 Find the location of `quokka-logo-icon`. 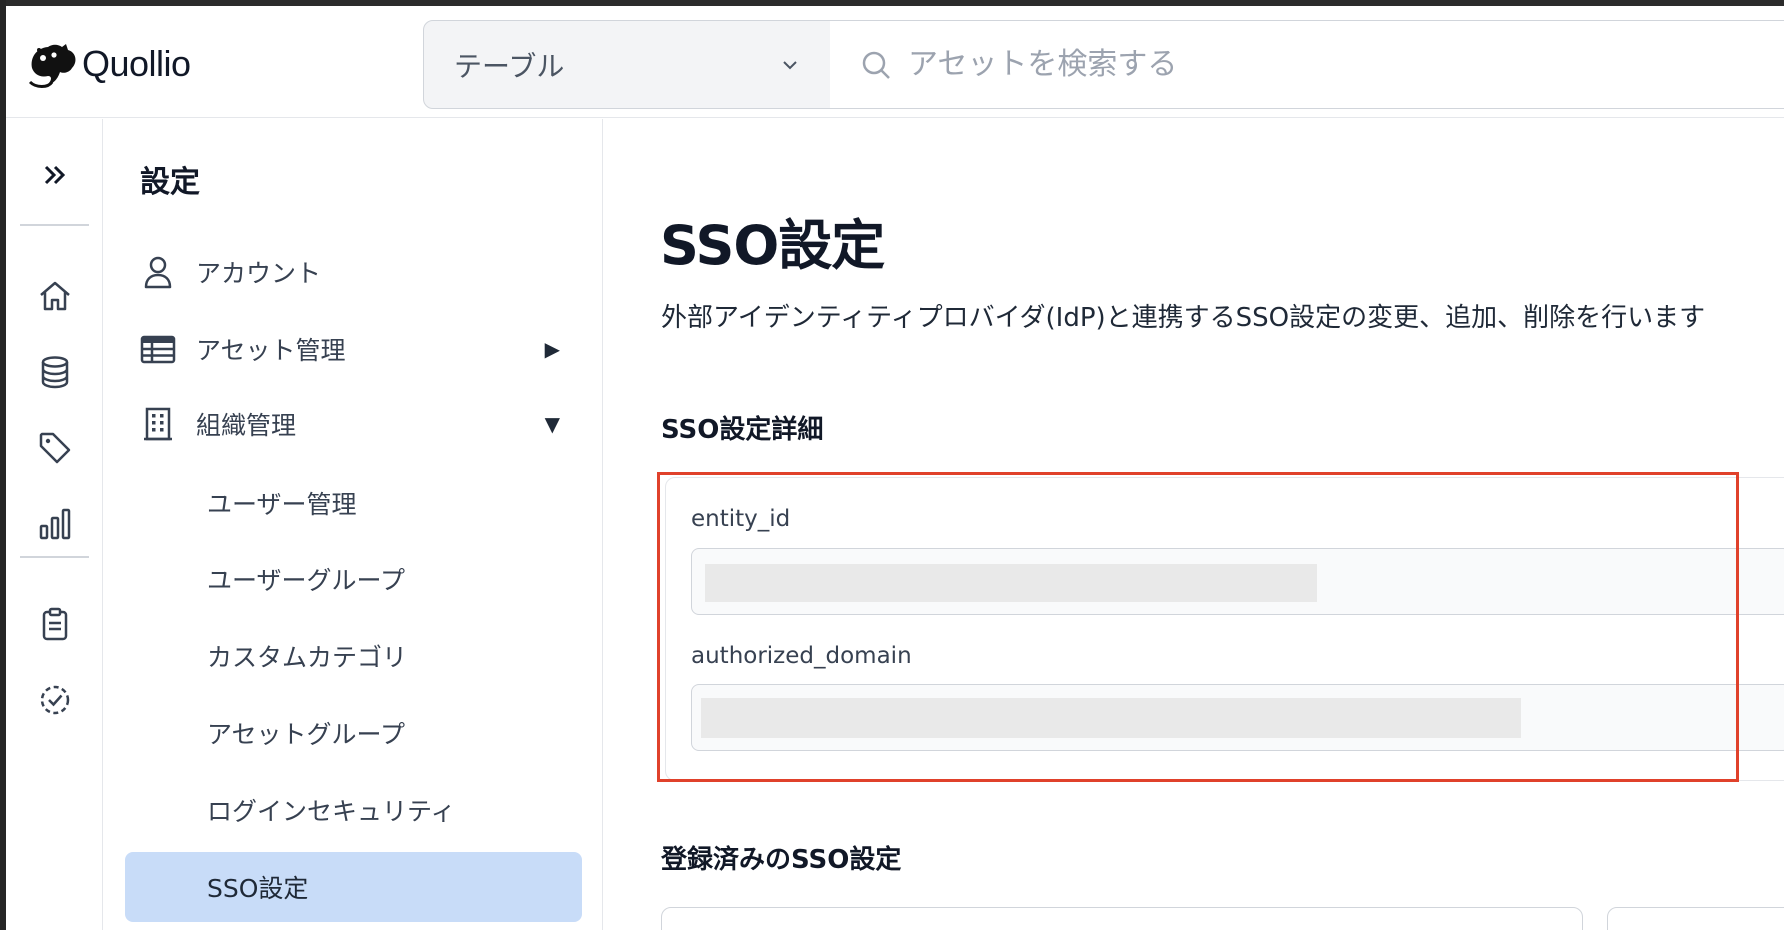

quokka-logo-icon is located at coordinates (52, 66).